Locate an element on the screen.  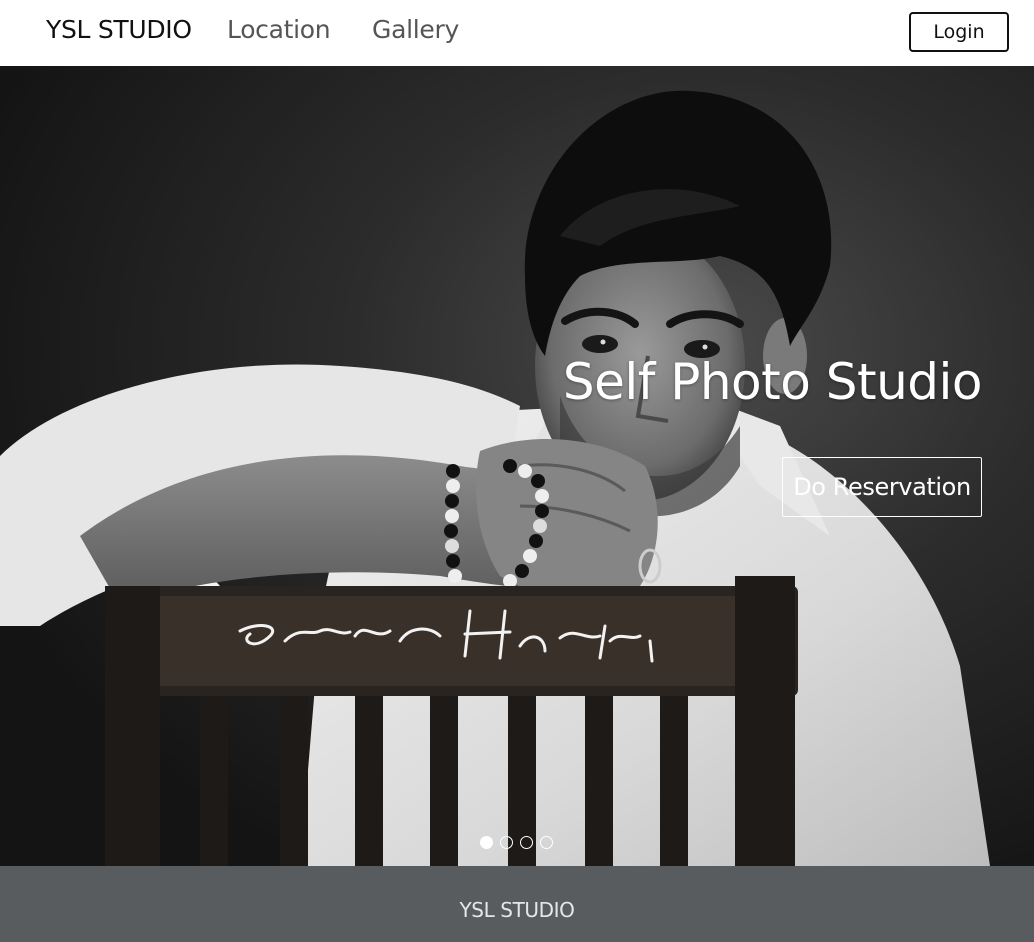
brand-logo-link: YSL STUDIO is located at coordinates (119, 30).